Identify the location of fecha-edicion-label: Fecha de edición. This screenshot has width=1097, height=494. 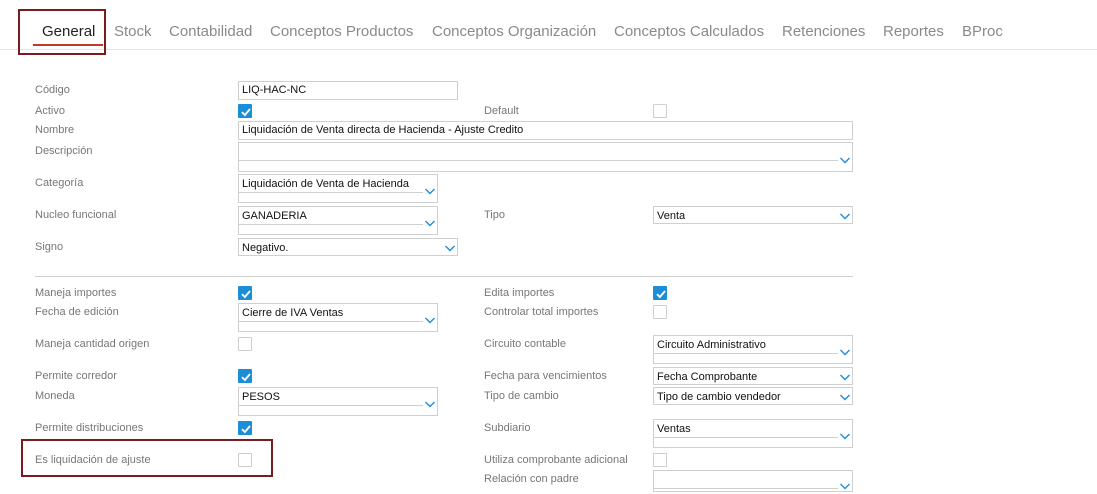
(77, 312).